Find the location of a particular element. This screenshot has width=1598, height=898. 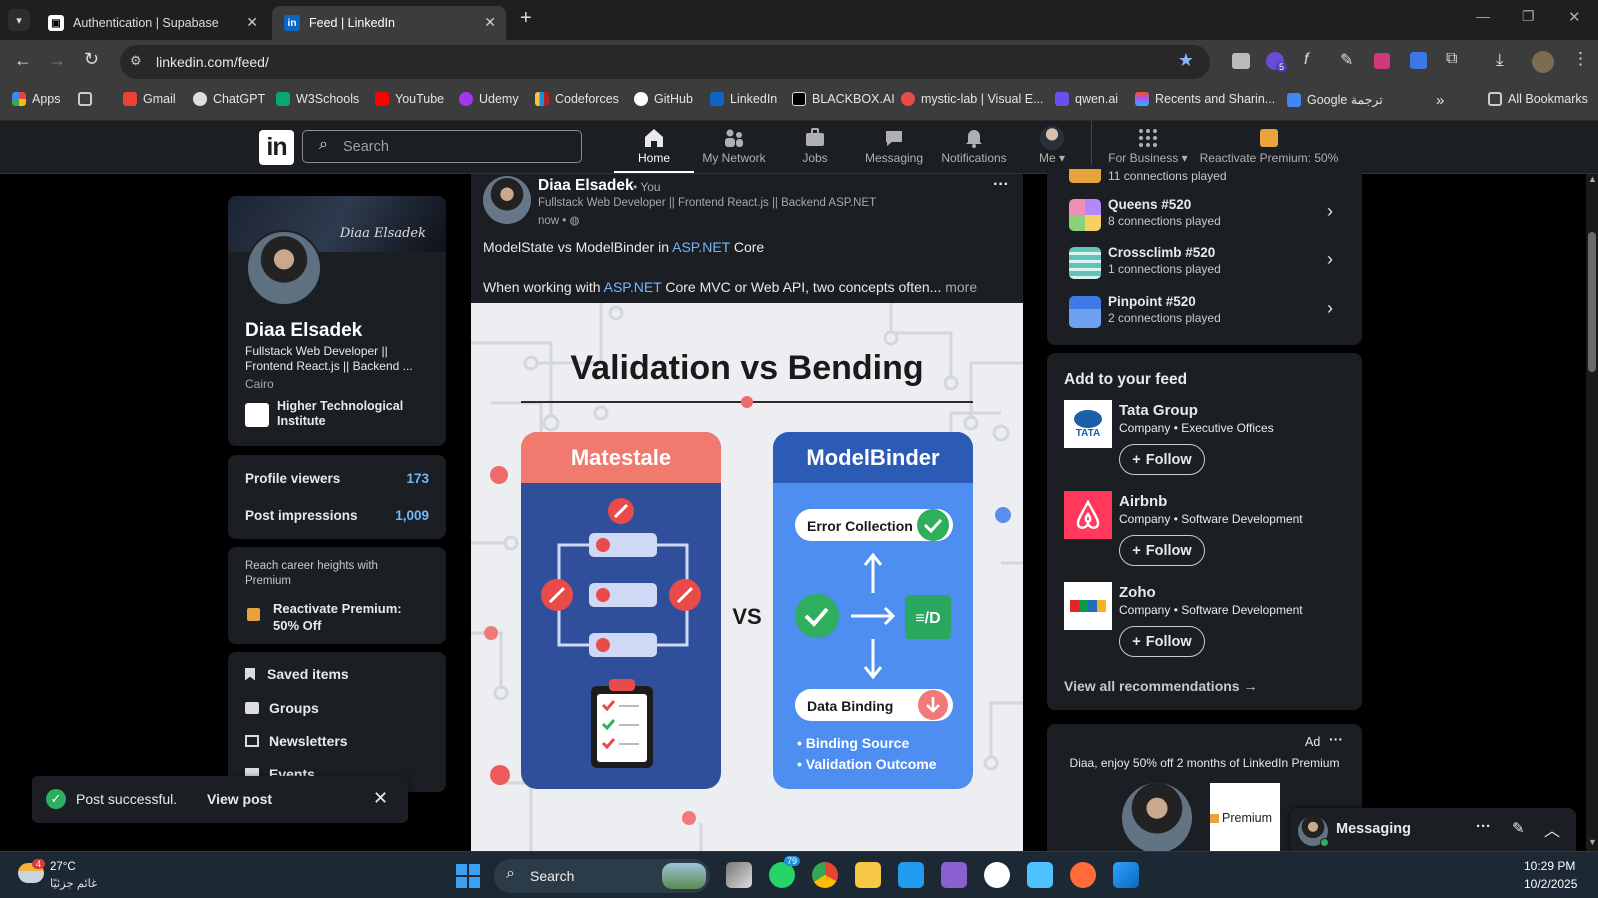

photos-icon is located at coordinates (1126, 875).